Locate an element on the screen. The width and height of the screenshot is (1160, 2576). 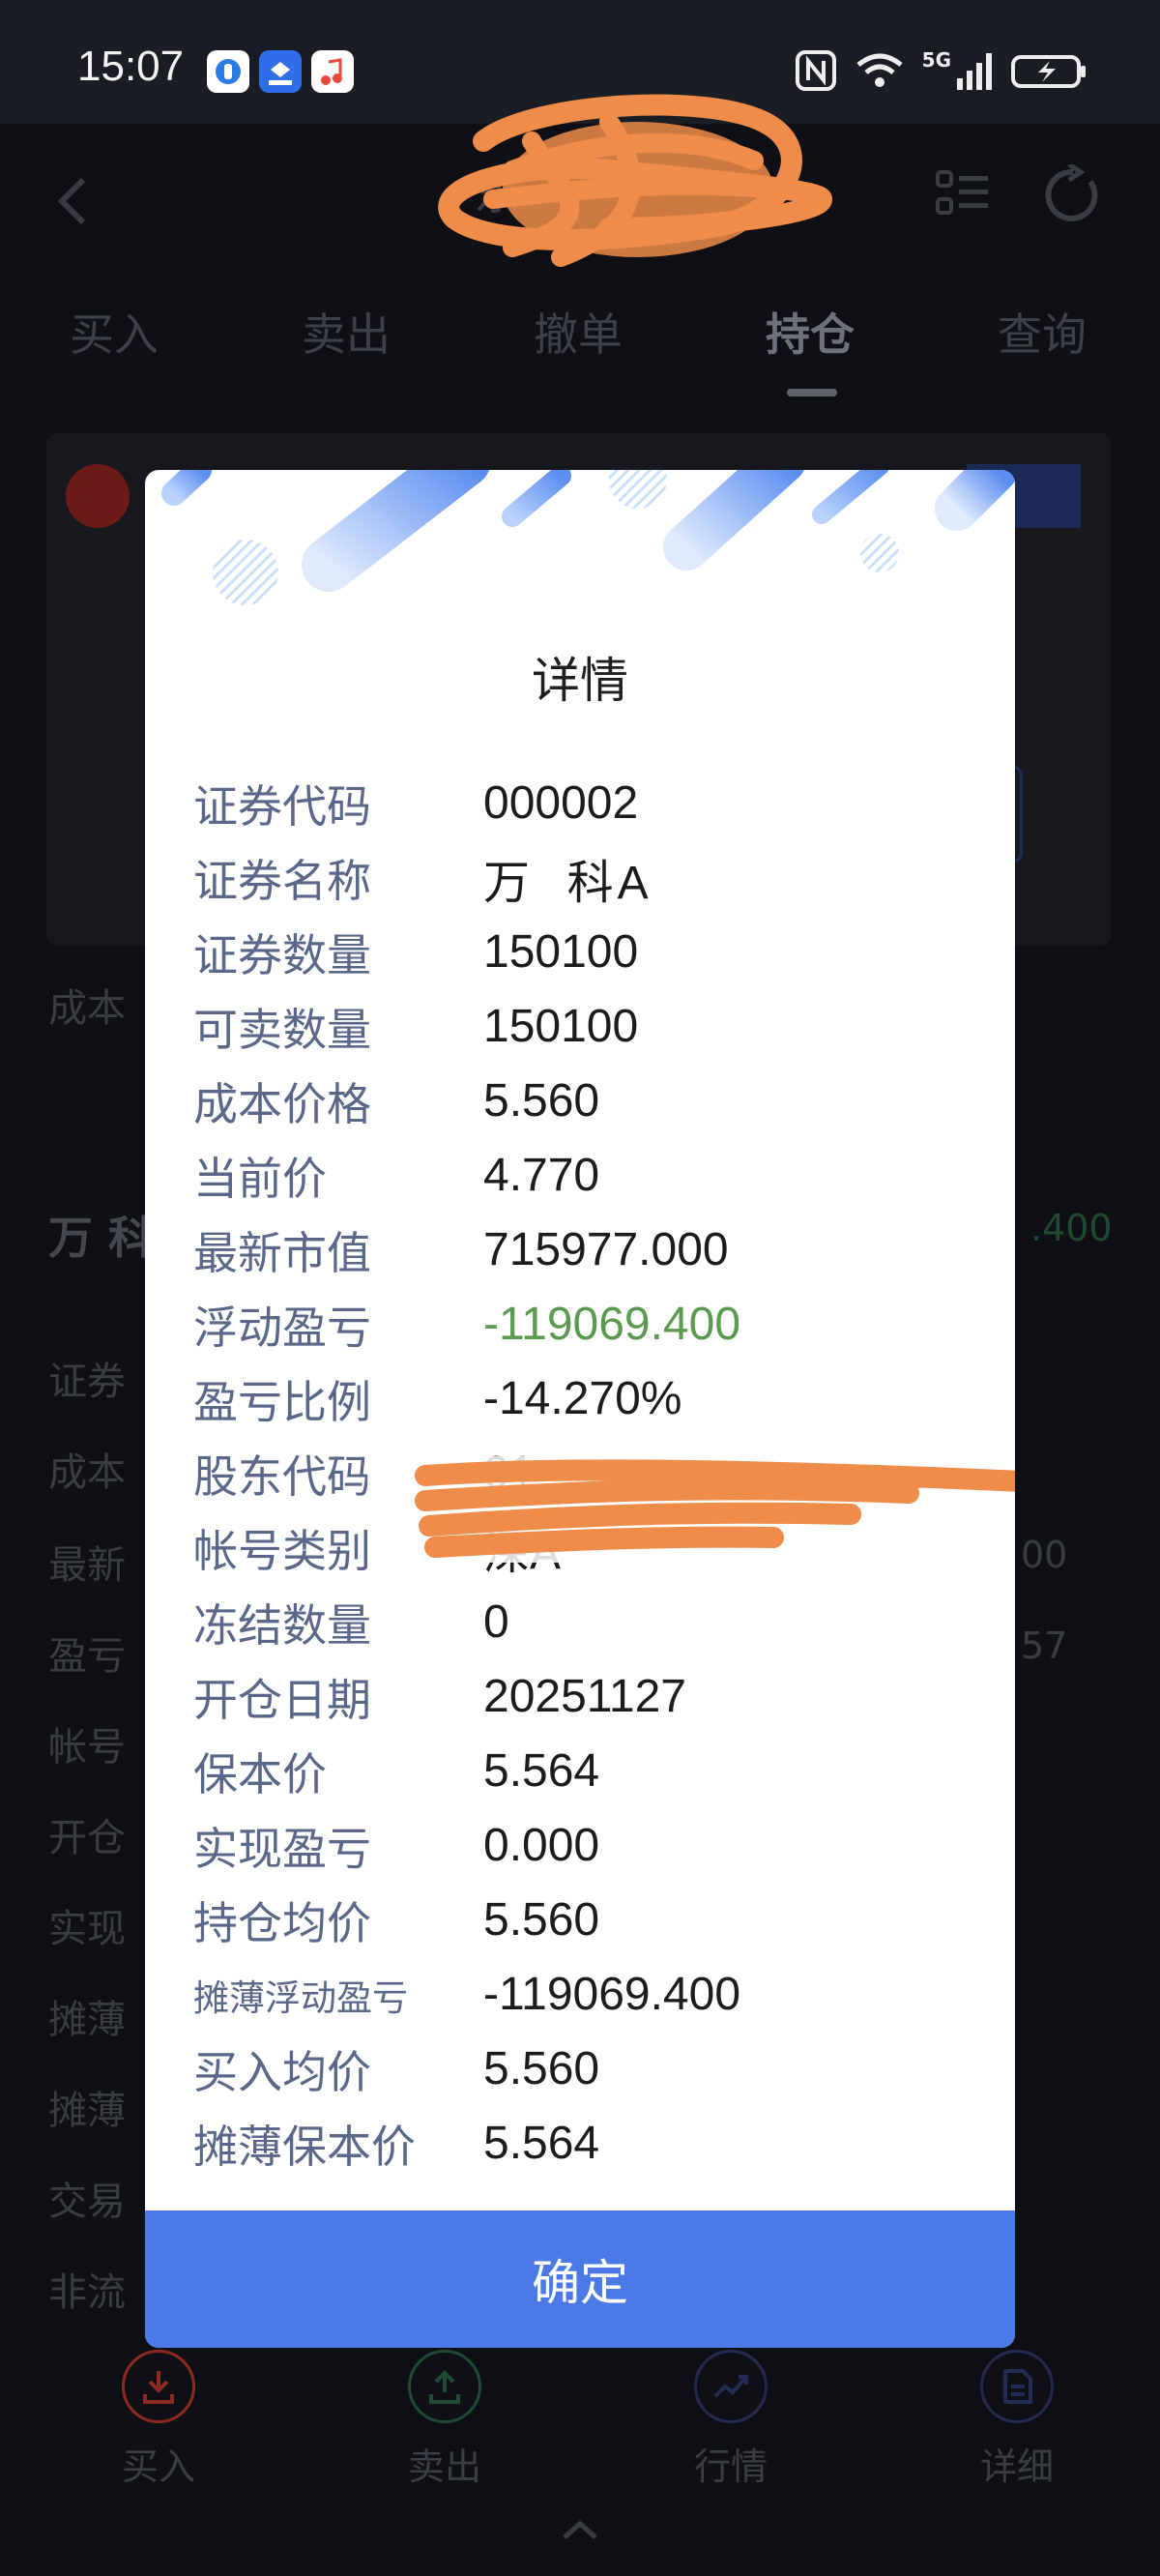
tab-buy: 买入 is located at coordinates (114, 332).